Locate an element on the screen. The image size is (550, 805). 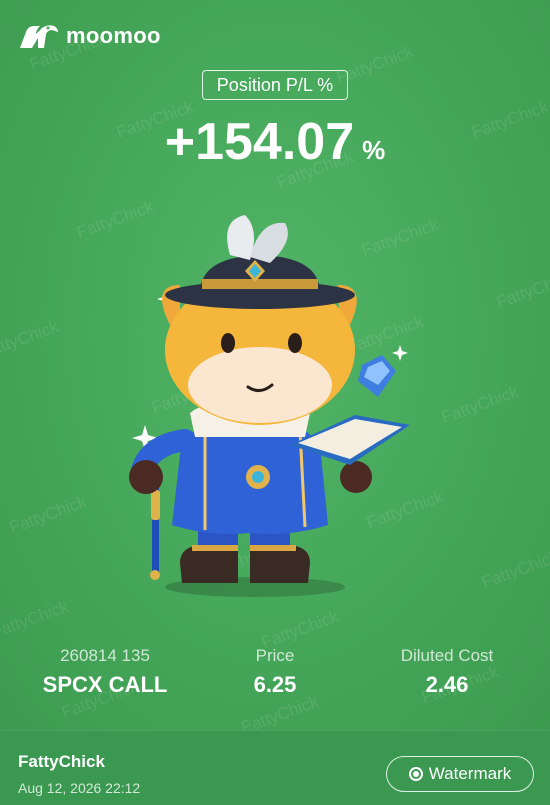
stat-contract: 260814 135 SPCX CALL is located at coordinates (105, 672).